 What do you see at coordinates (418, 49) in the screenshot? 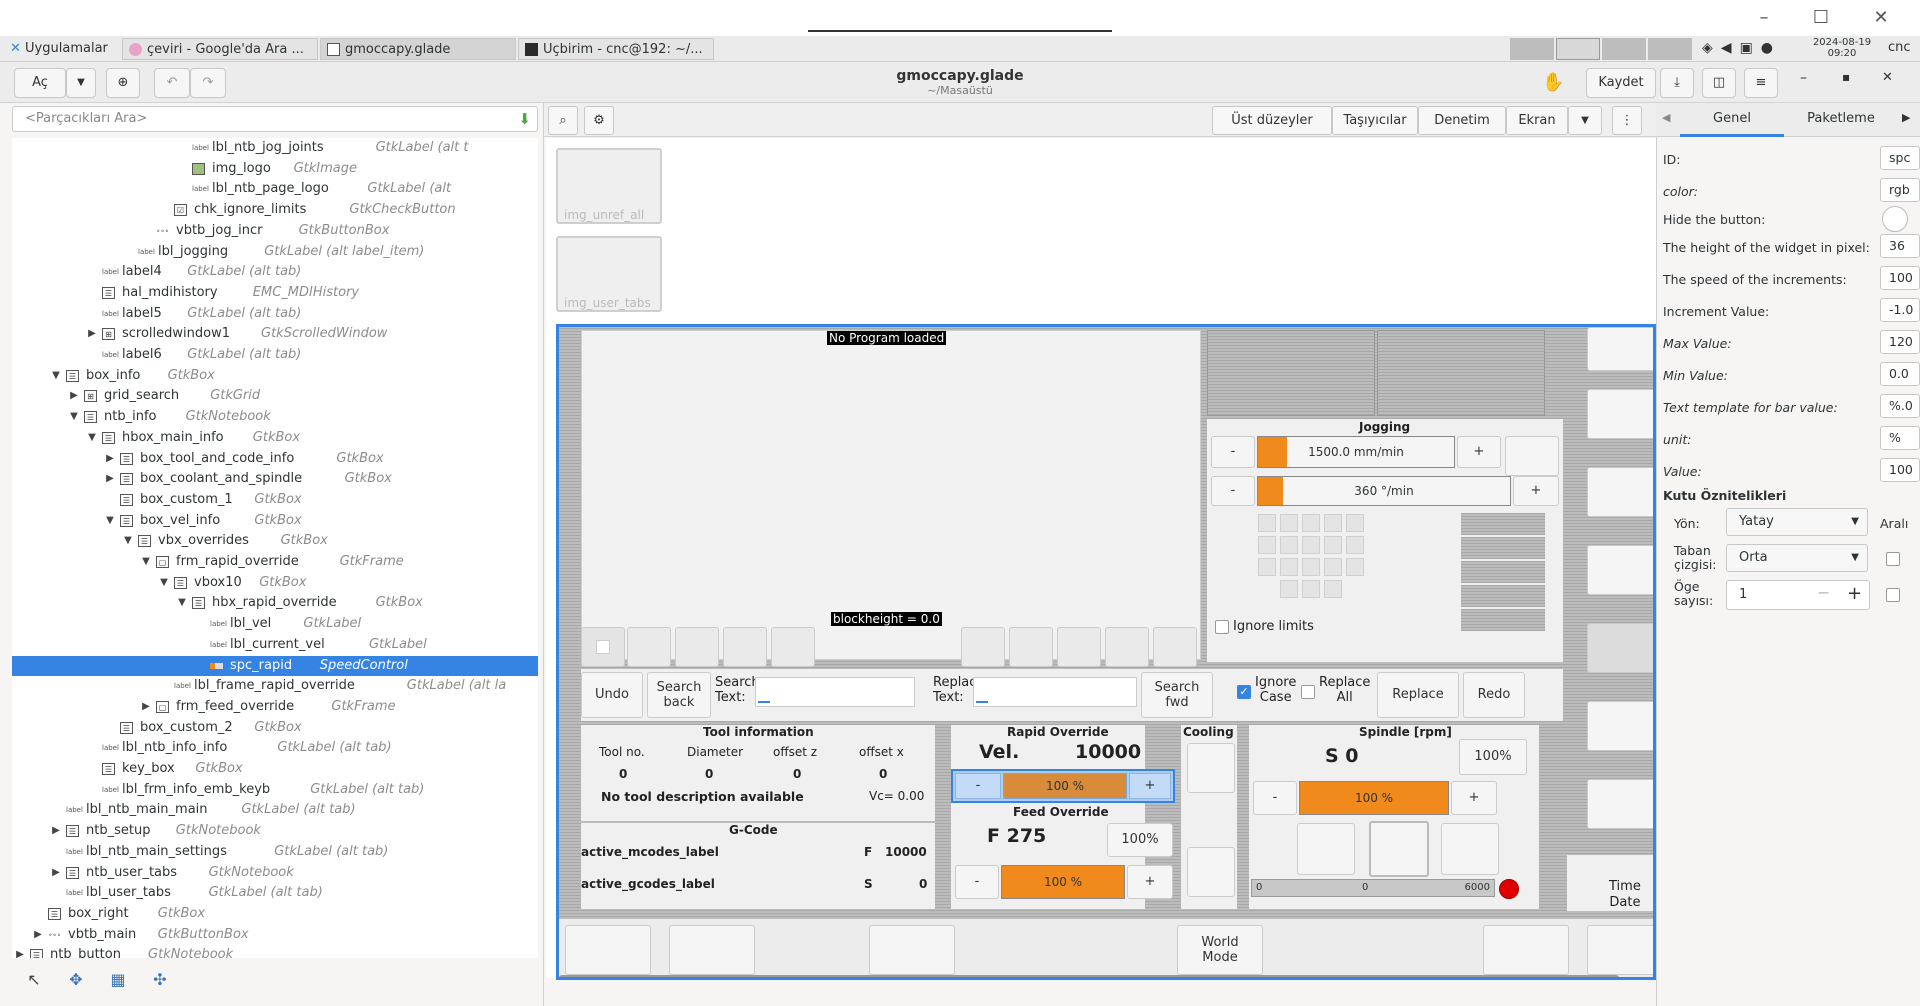
I see `task-glade: gmoccapy.glade` at bounding box center [418, 49].